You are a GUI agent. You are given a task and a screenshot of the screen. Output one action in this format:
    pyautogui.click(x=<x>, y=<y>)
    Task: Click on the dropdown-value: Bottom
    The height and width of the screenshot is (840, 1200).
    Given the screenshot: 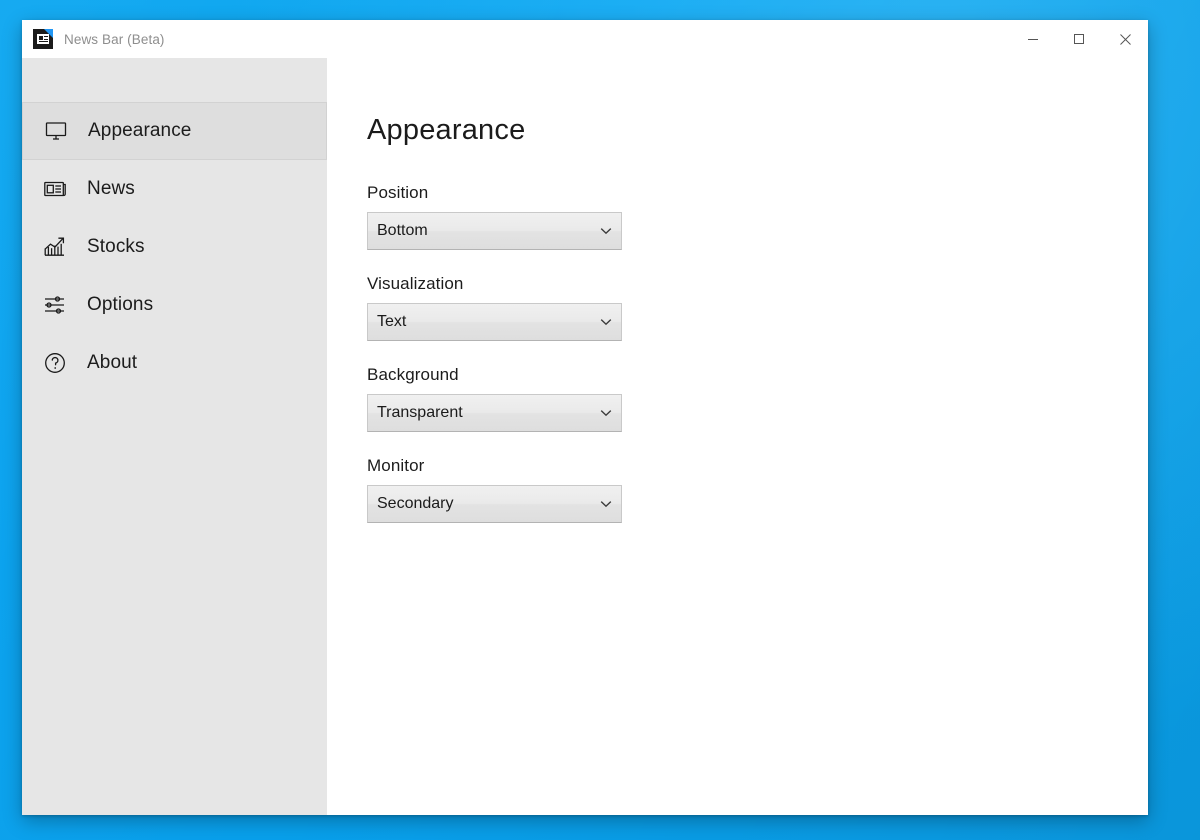 What is the action you would take?
    pyautogui.click(x=402, y=230)
    